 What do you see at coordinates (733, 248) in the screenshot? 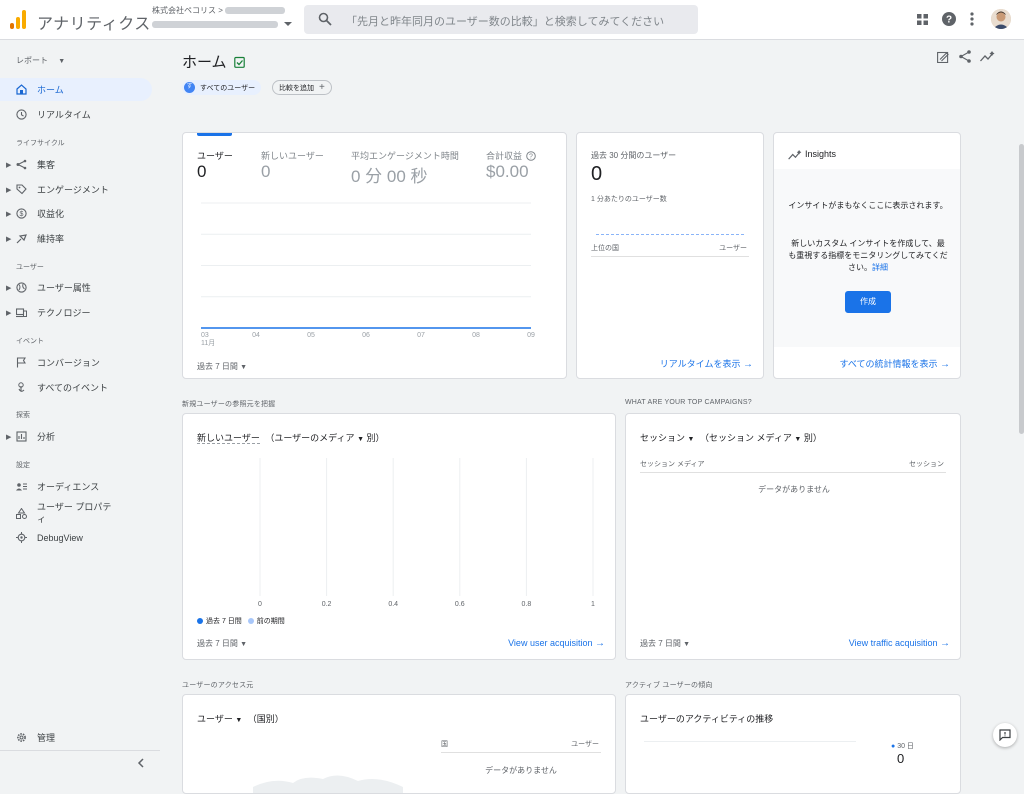
I see `realtime-col-users: ユーザー` at bounding box center [733, 248].